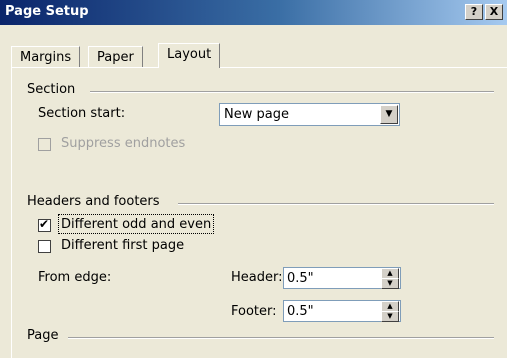 This screenshot has height=358, width=507. I want to click on first-page-label: Different first page, so click(123, 245).